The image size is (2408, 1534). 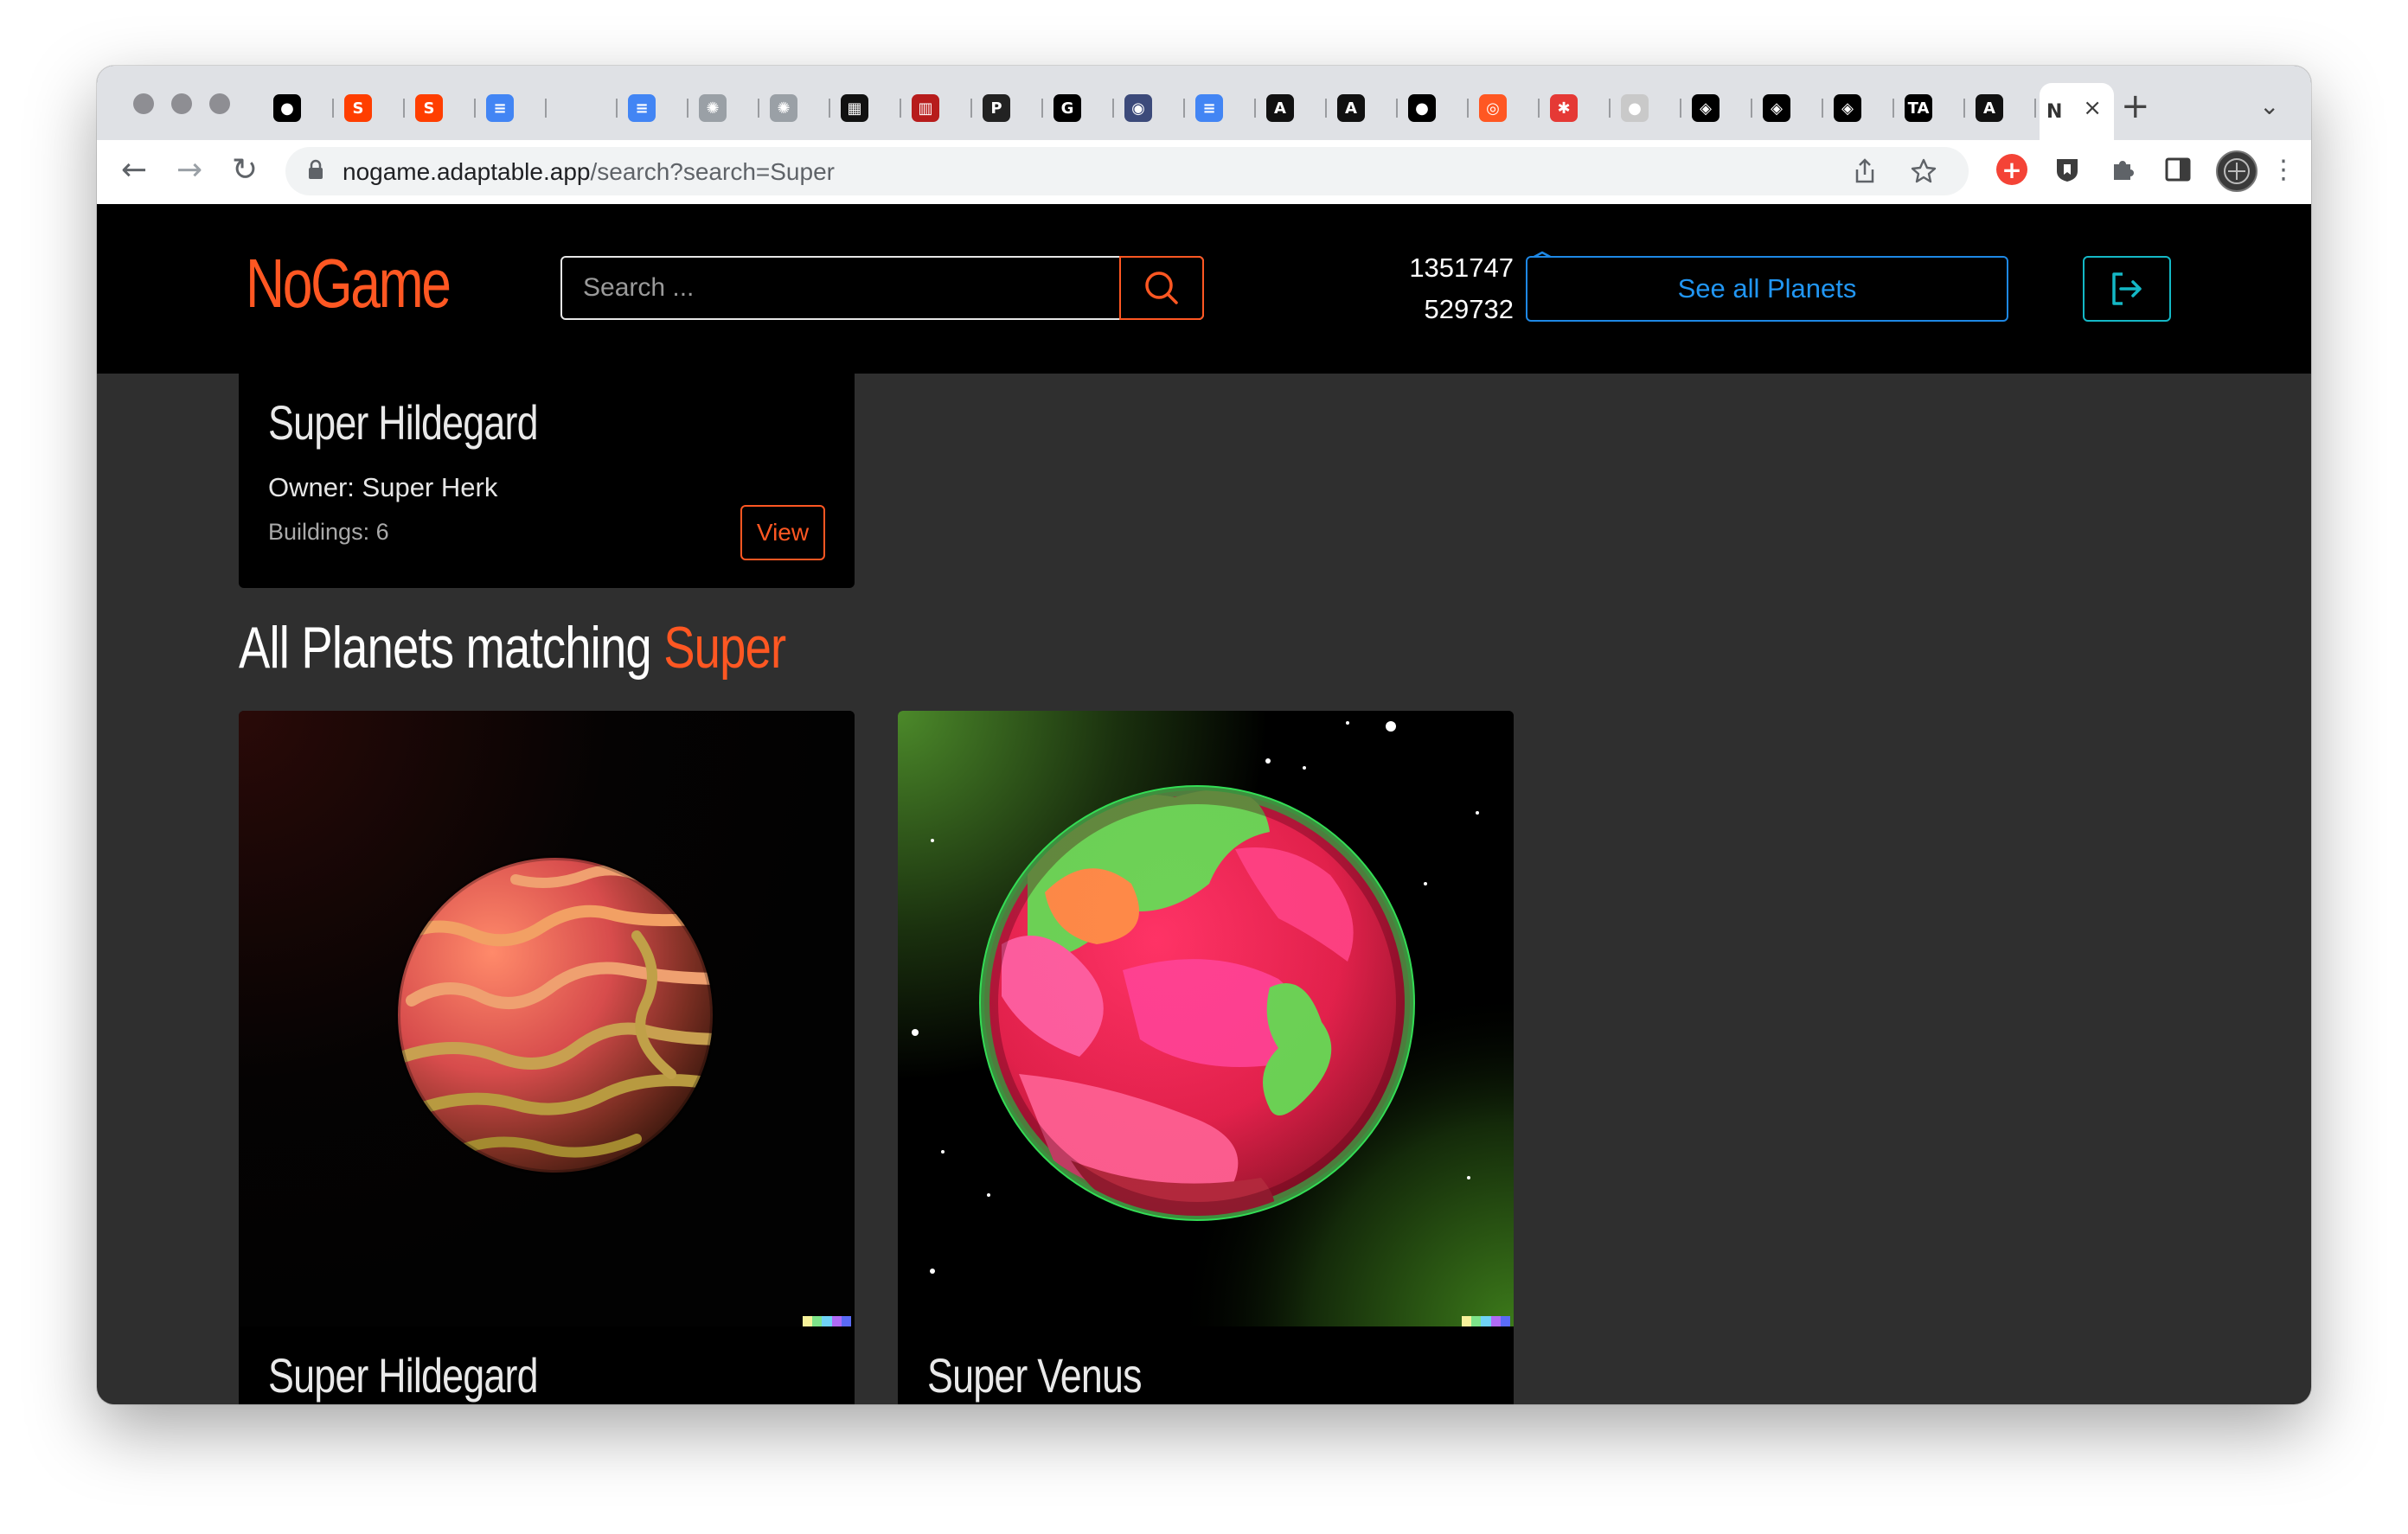 I want to click on profile-avatar, so click(x=2237, y=171).